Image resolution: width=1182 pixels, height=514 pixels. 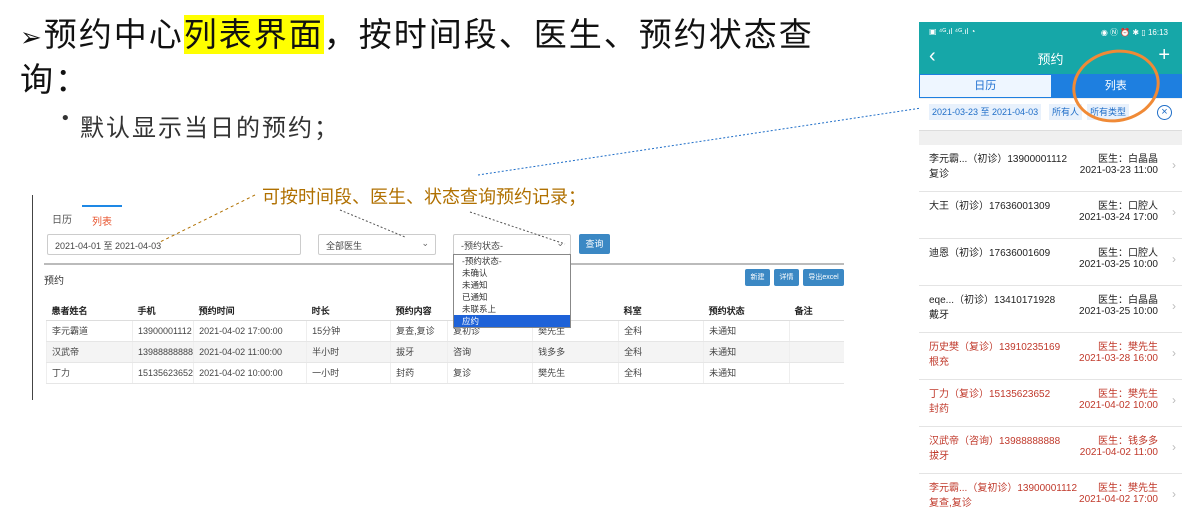 What do you see at coordinates (344, 246) in the screenshot?
I see `doctor-select-value: 全部医生` at bounding box center [344, 246].